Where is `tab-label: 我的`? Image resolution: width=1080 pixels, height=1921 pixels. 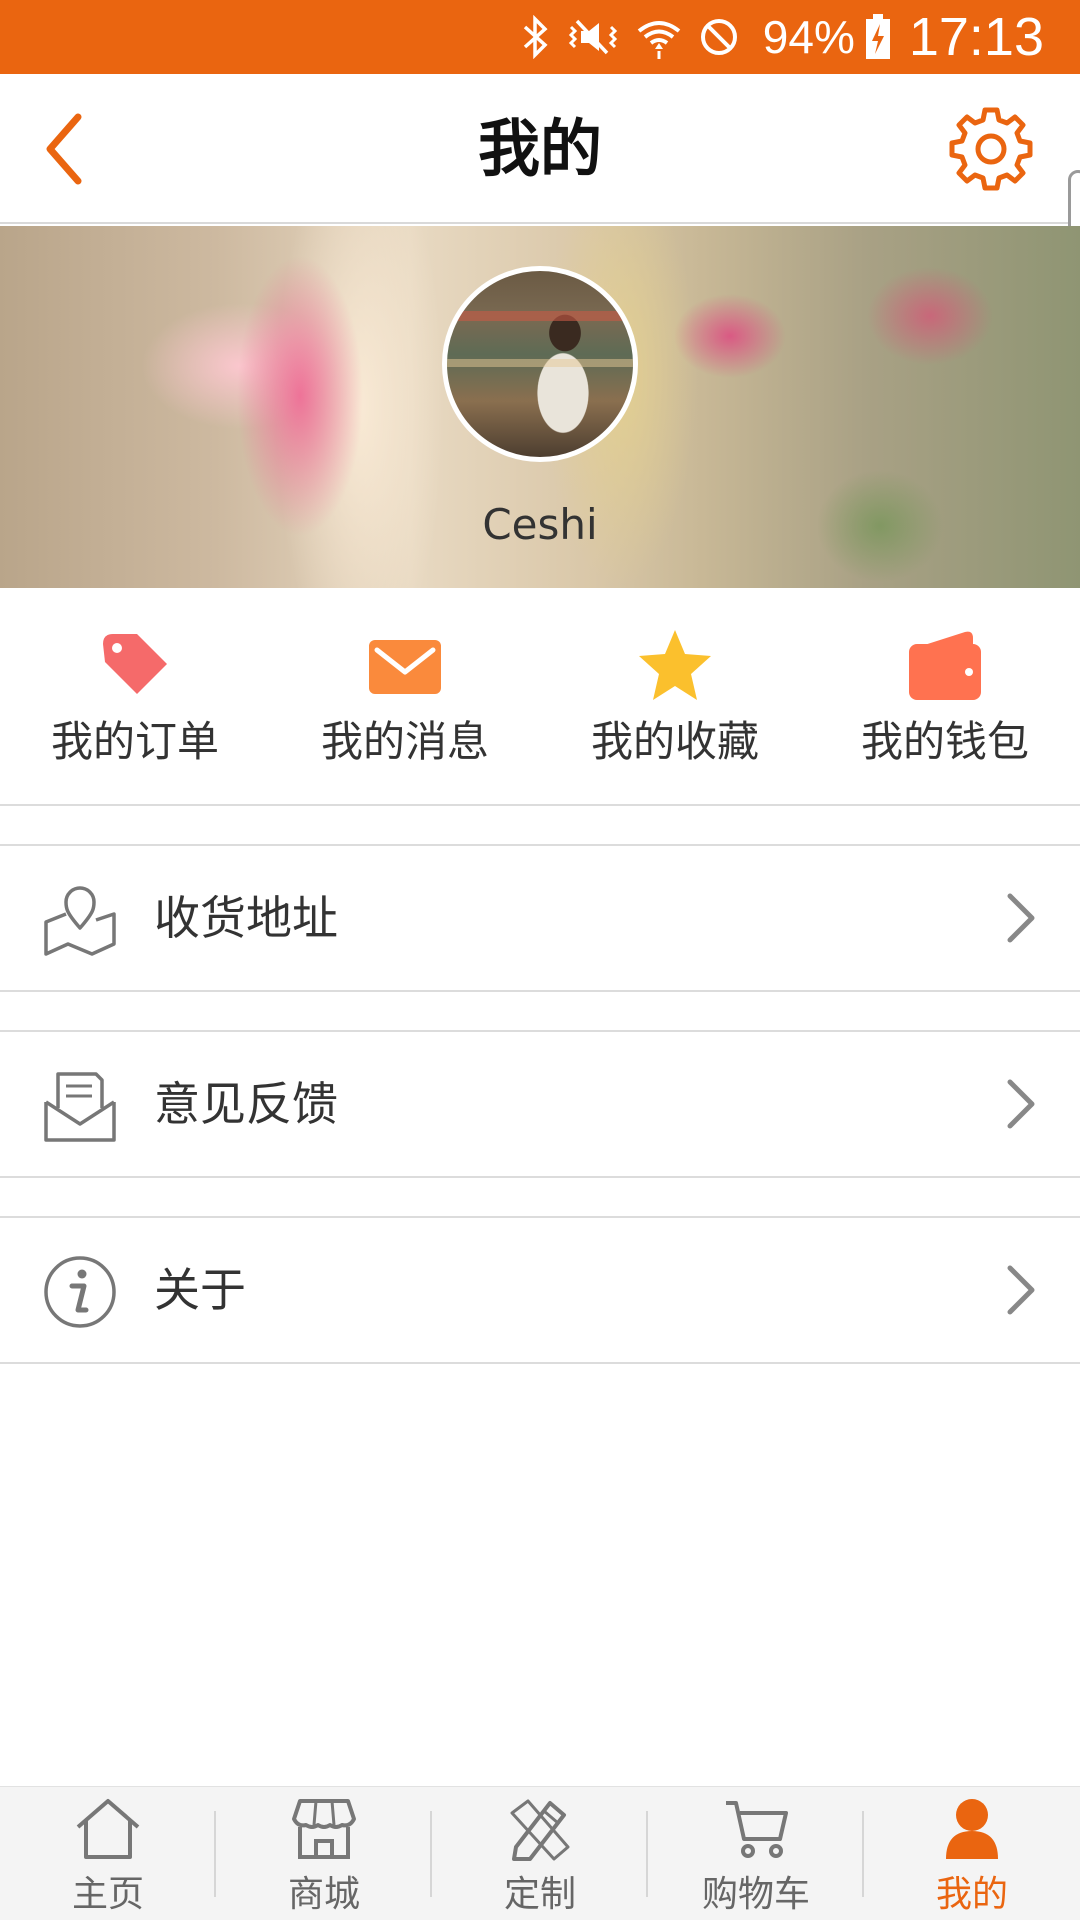 tab-label: 我的 is located at coordinates (971, 1894).